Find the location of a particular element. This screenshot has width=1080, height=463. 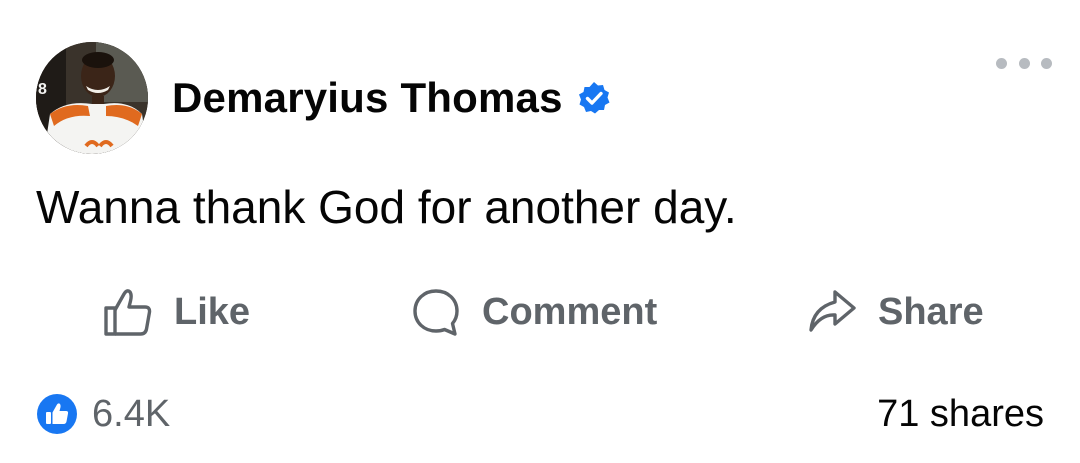

share-label: Share is located at coordinates (931, 311).